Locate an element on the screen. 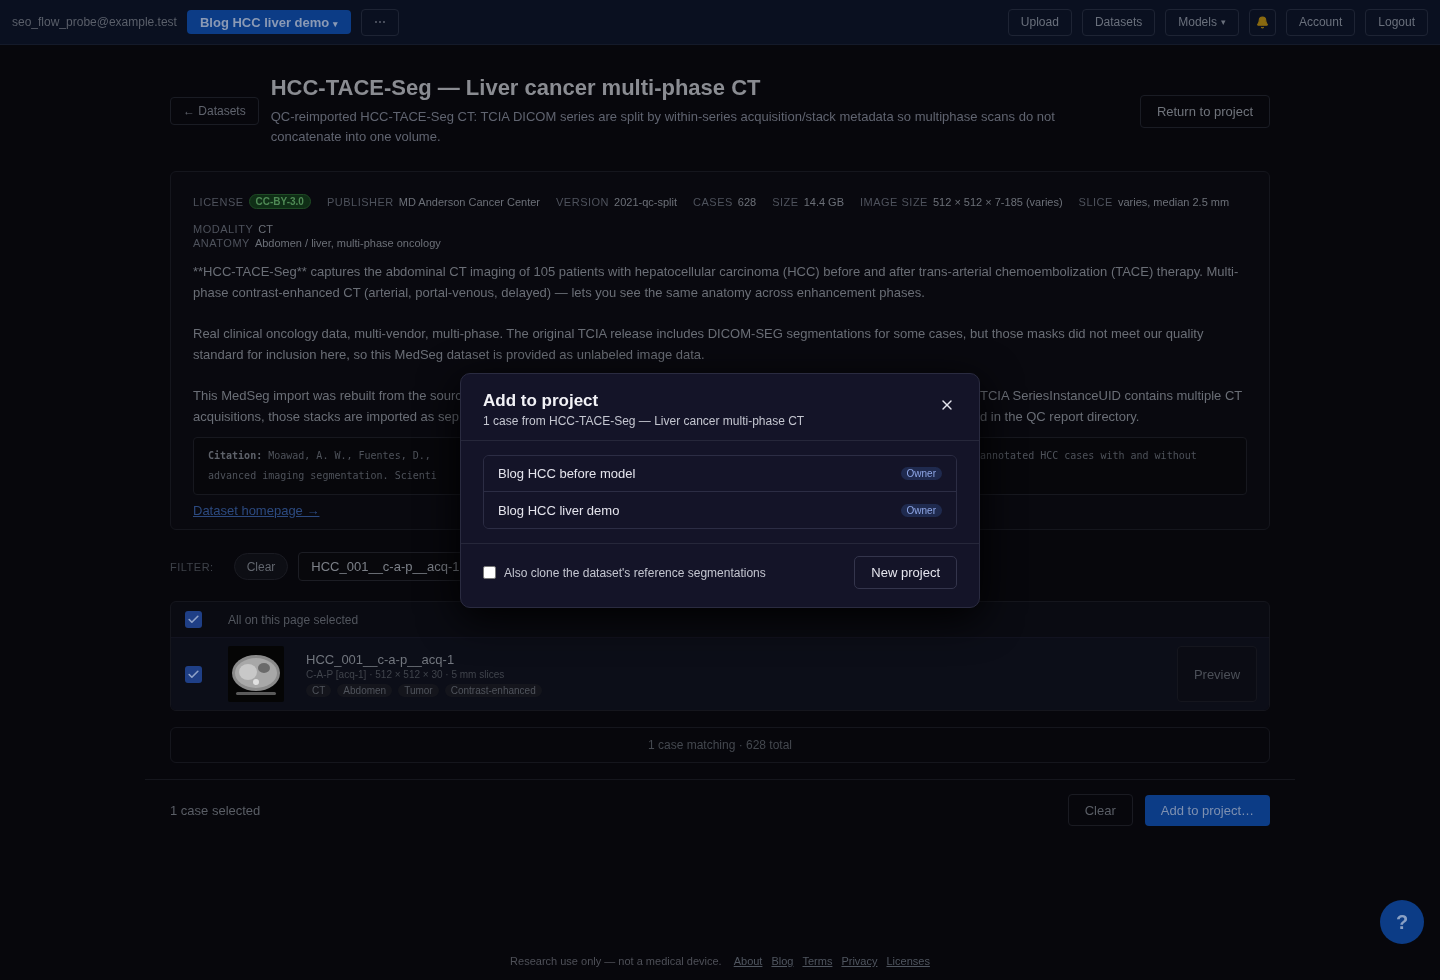 The width and height of the screenshot is (1440, 980). nav-menu-button: Models ▾ is located at coordinates (1202, 22).